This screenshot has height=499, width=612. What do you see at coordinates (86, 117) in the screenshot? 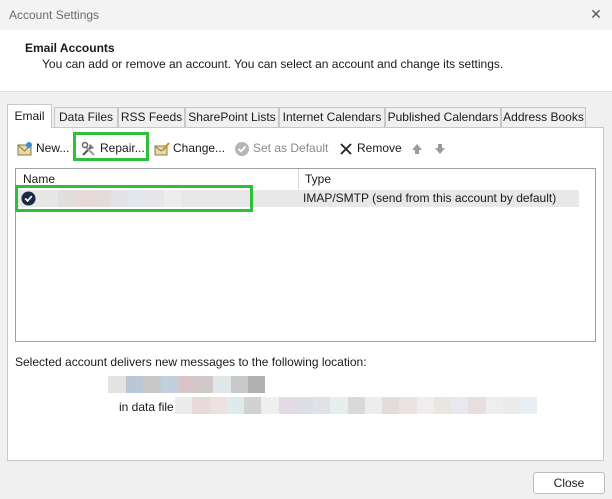
I see `tab-data-files: Data Files` at bounding box center [86, 117].